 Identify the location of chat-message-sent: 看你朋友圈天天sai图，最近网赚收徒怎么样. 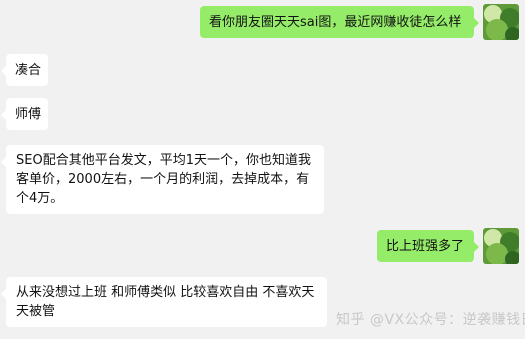
(339, 22).